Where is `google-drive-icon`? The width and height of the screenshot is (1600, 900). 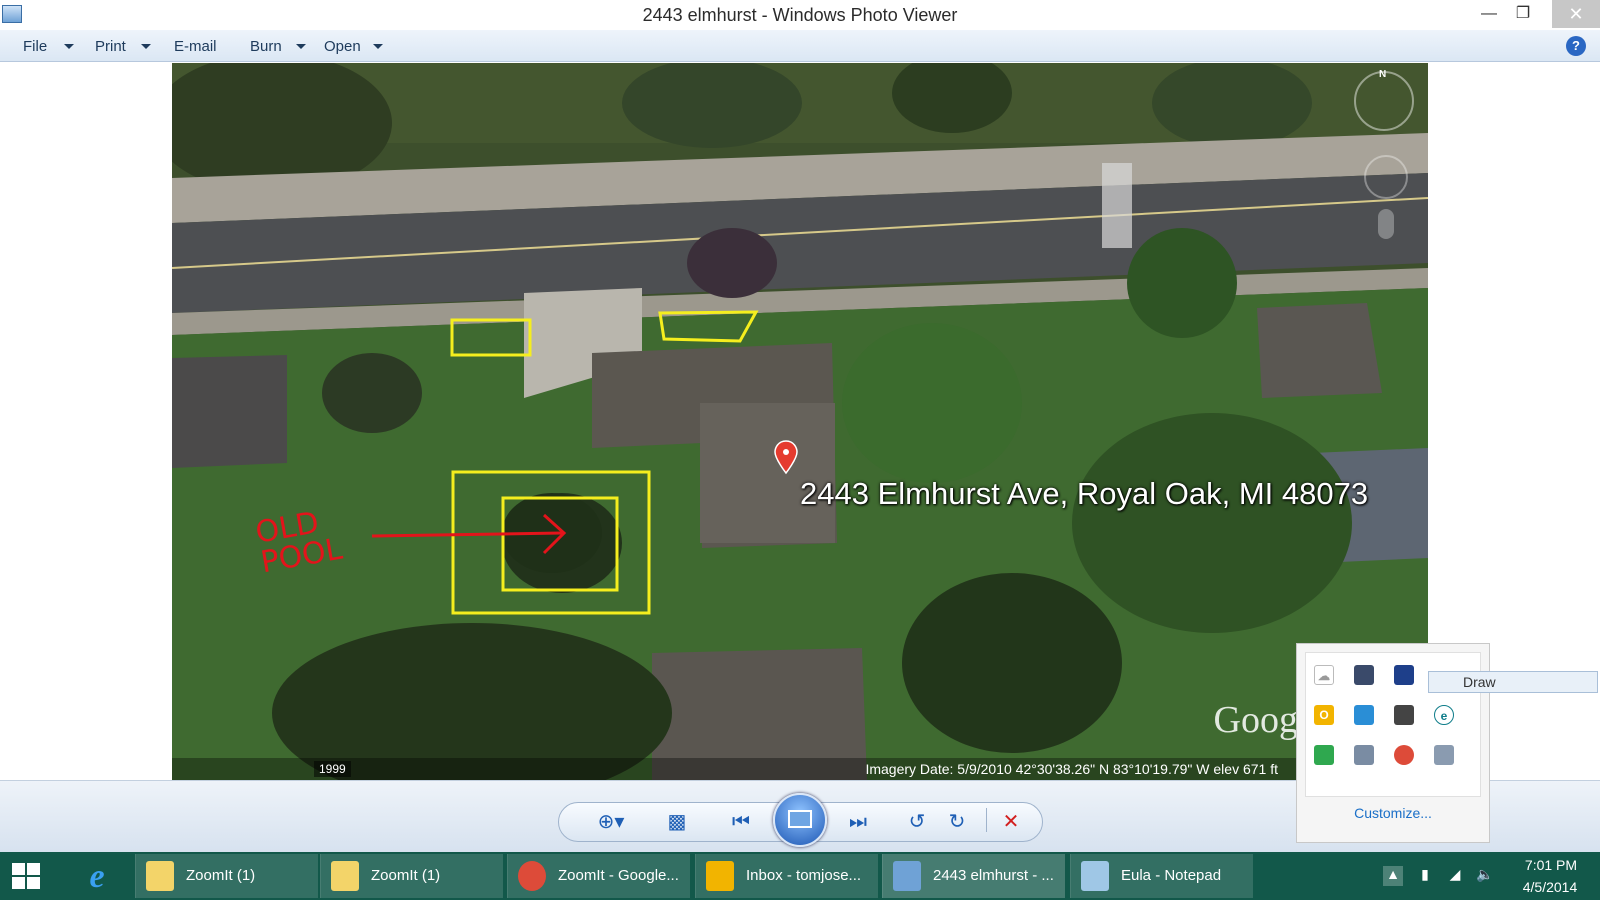 google-drive-icon is located at coordinates (1324, 755).